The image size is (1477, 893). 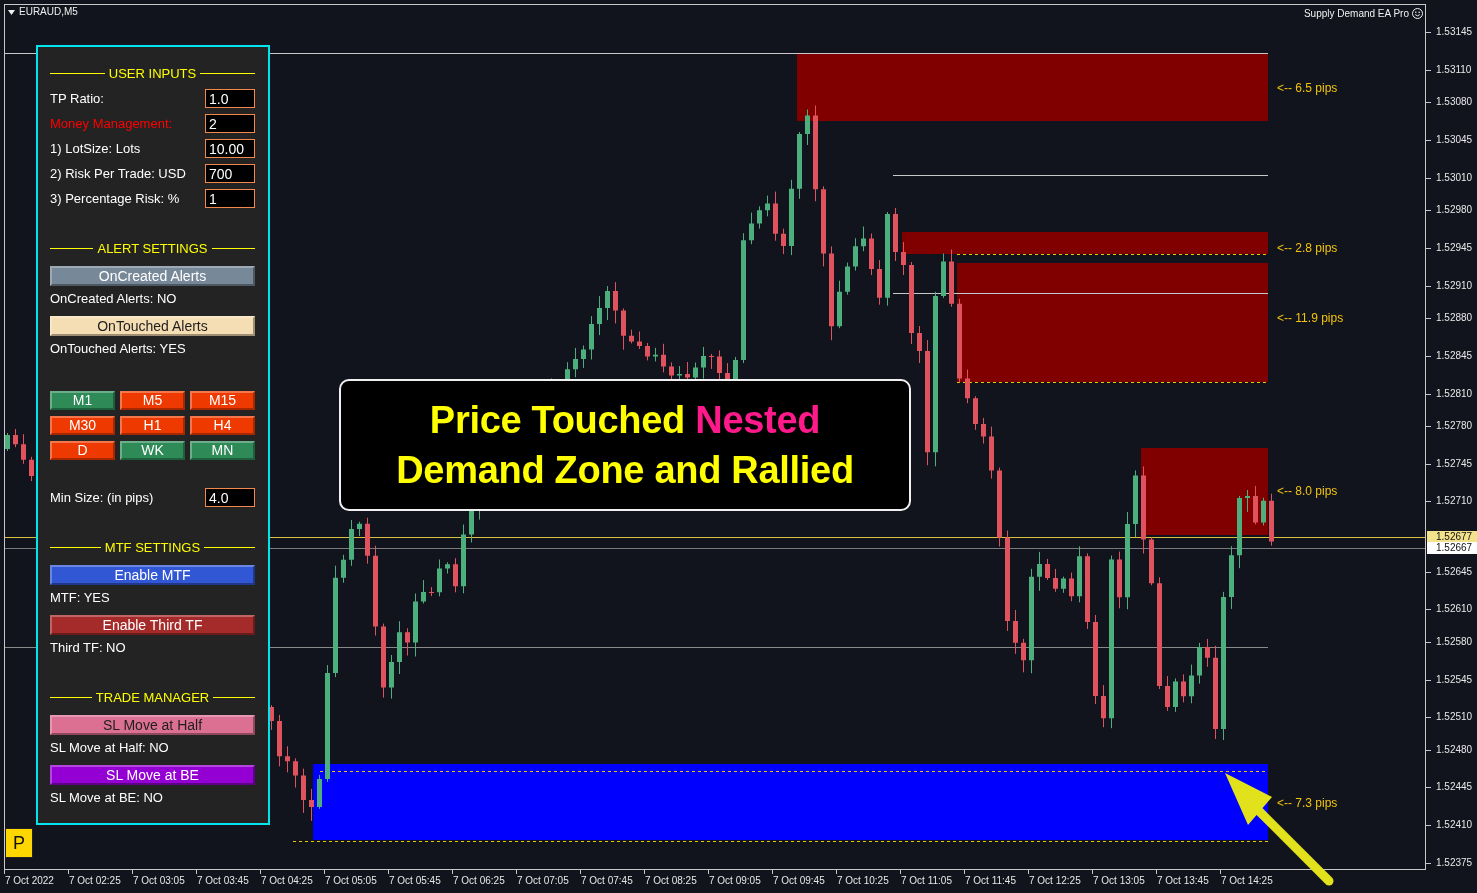 What do you see at coordinates (543, 881) in the screenshot?
I see `time-axis-label: 7 Oct 07:05` at bounding box center [543, 881].